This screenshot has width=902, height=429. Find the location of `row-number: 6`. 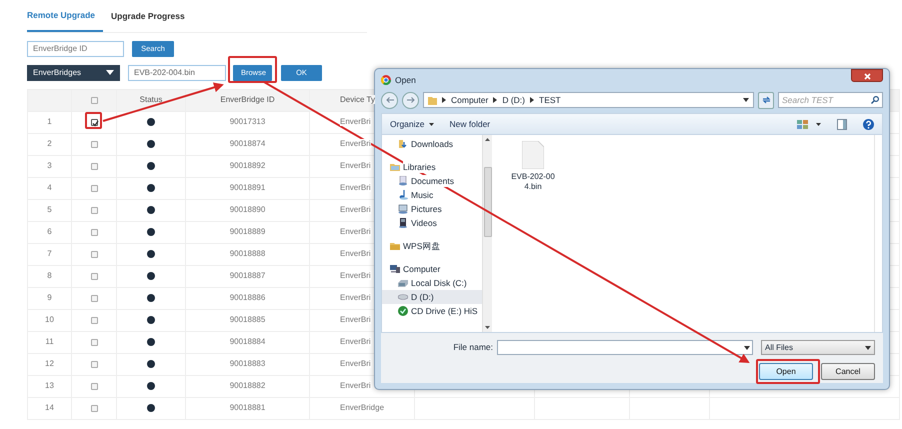

row-number: 6 is located at coordinates (49, 231).